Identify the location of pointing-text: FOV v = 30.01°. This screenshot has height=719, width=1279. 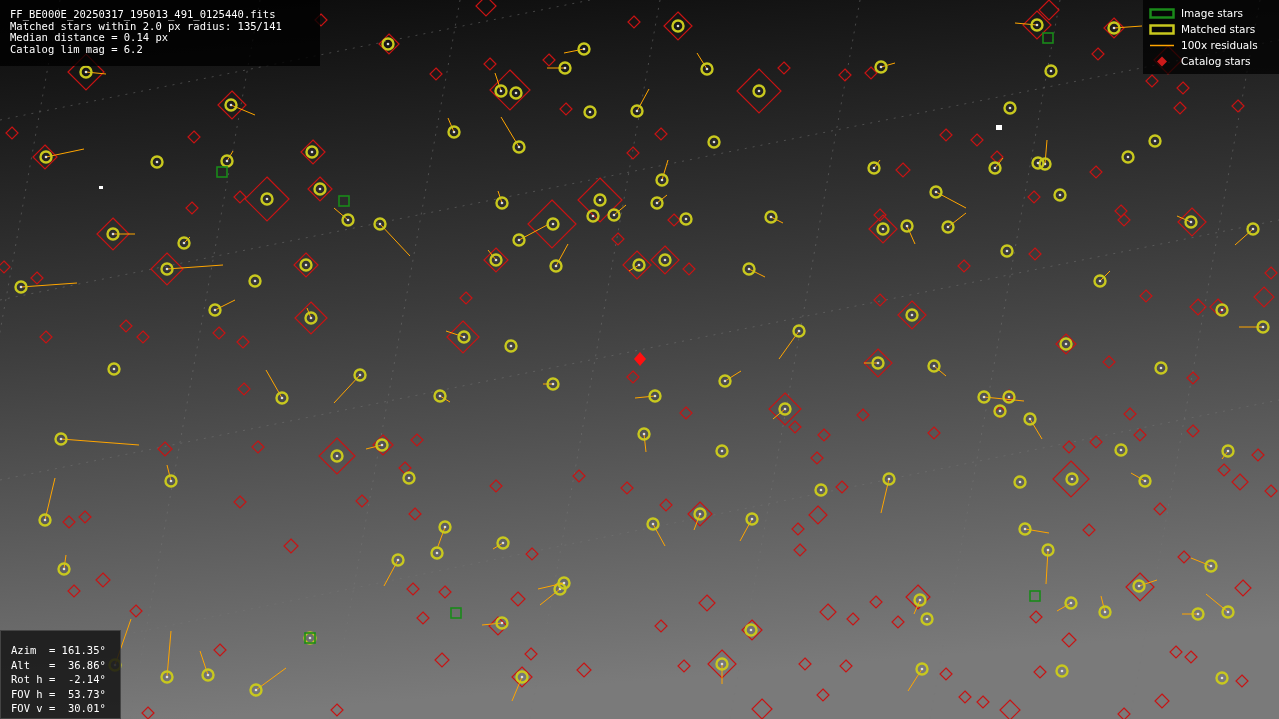
(59, 708).